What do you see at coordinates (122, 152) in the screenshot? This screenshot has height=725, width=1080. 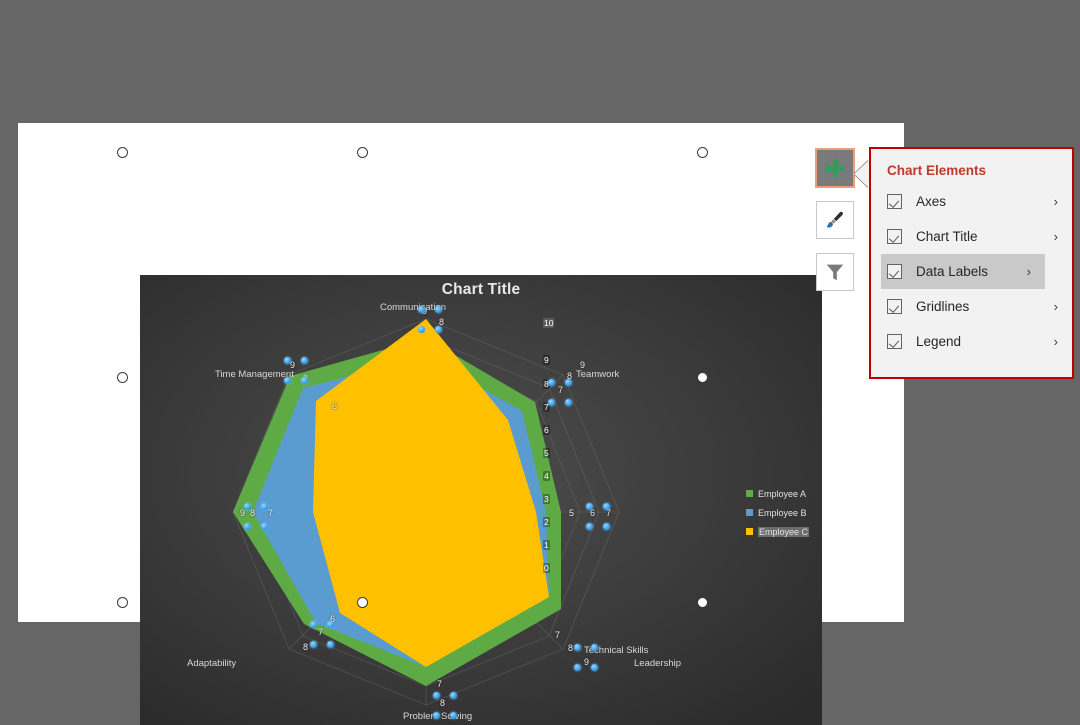 I see `resize-handle-top-left` at bounding box center [122, 152].